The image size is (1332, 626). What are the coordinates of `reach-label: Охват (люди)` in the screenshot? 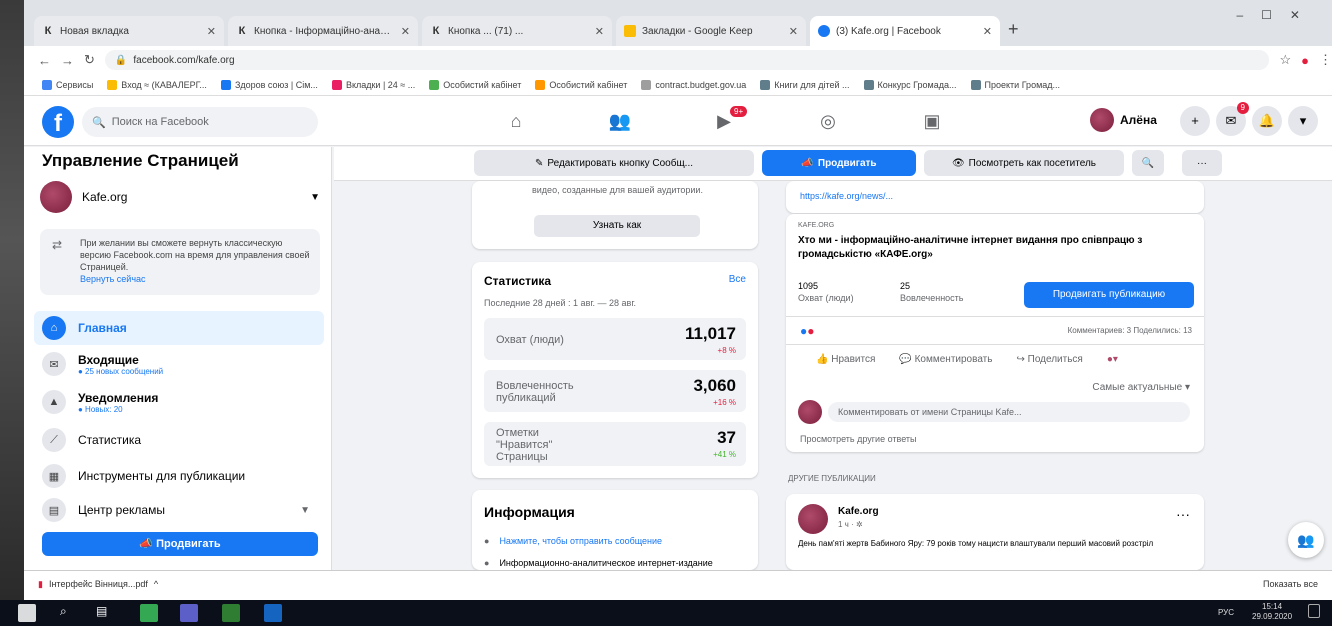 It's located at (826, 298).